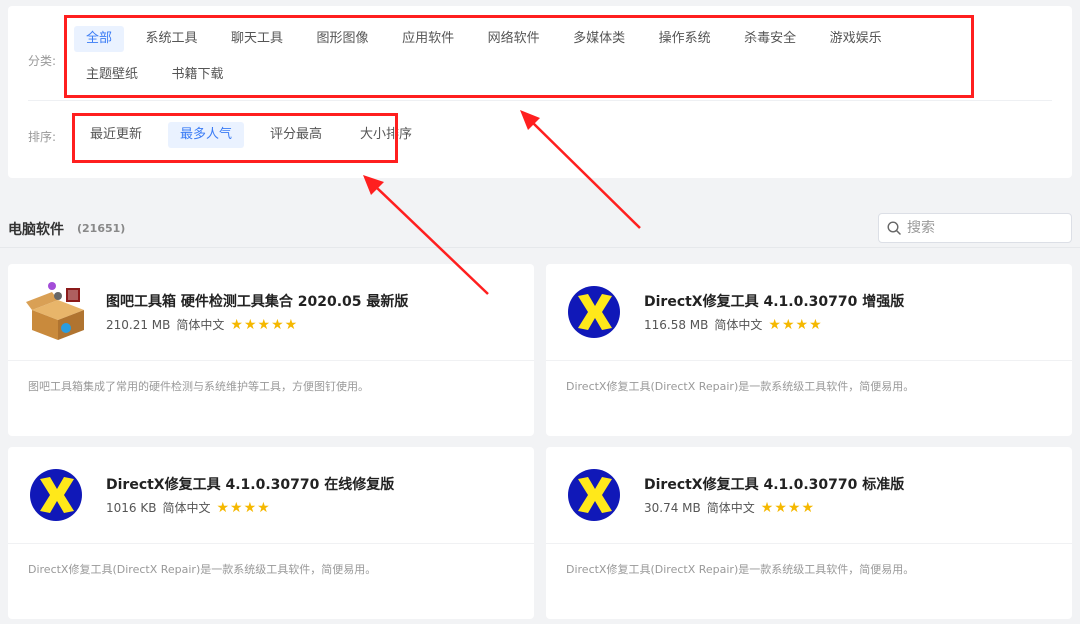 The image size is (1080, 624). I want to click on filter-divider, so click(540, 100).